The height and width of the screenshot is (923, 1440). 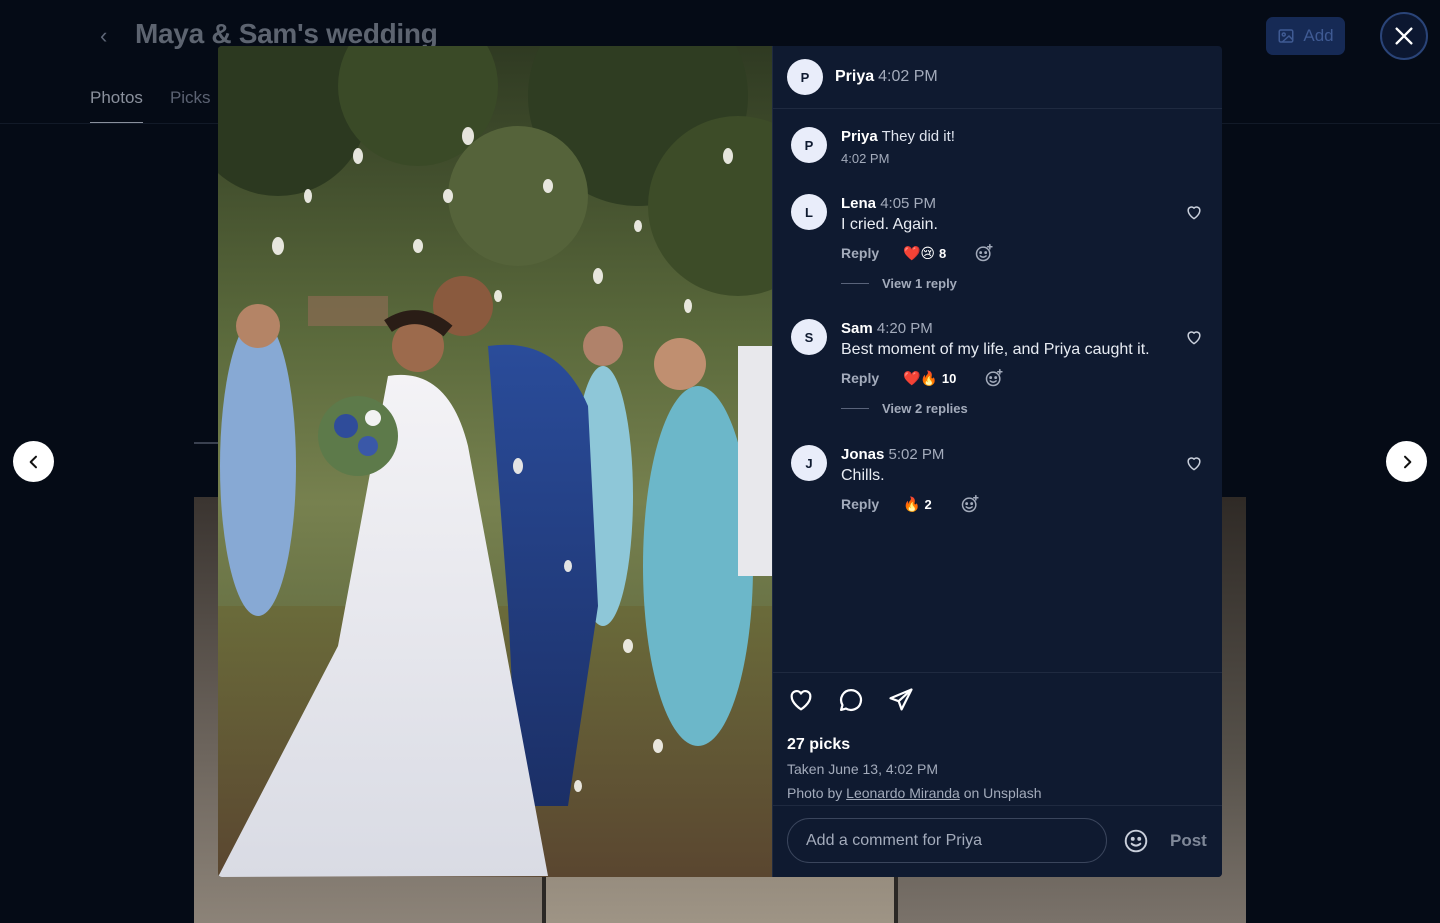 What do you see at coordinates (1002, 793) in the screenshot?
I see `credit-suffix: on Unsplash` at bounding box center [1002, 793].